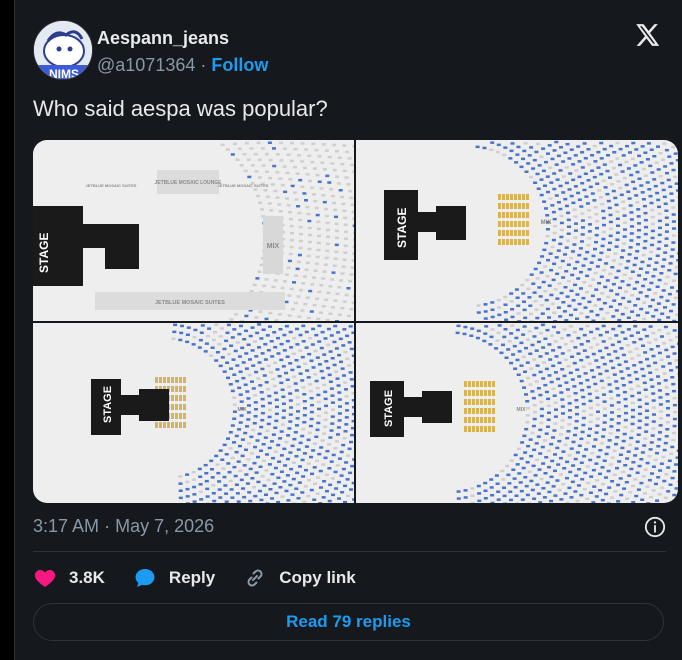  What do you see at coordinates (348, 622) in the screenshot?
I see `read-replies-button: Read 79 replies` at bounding box center [348, 622].